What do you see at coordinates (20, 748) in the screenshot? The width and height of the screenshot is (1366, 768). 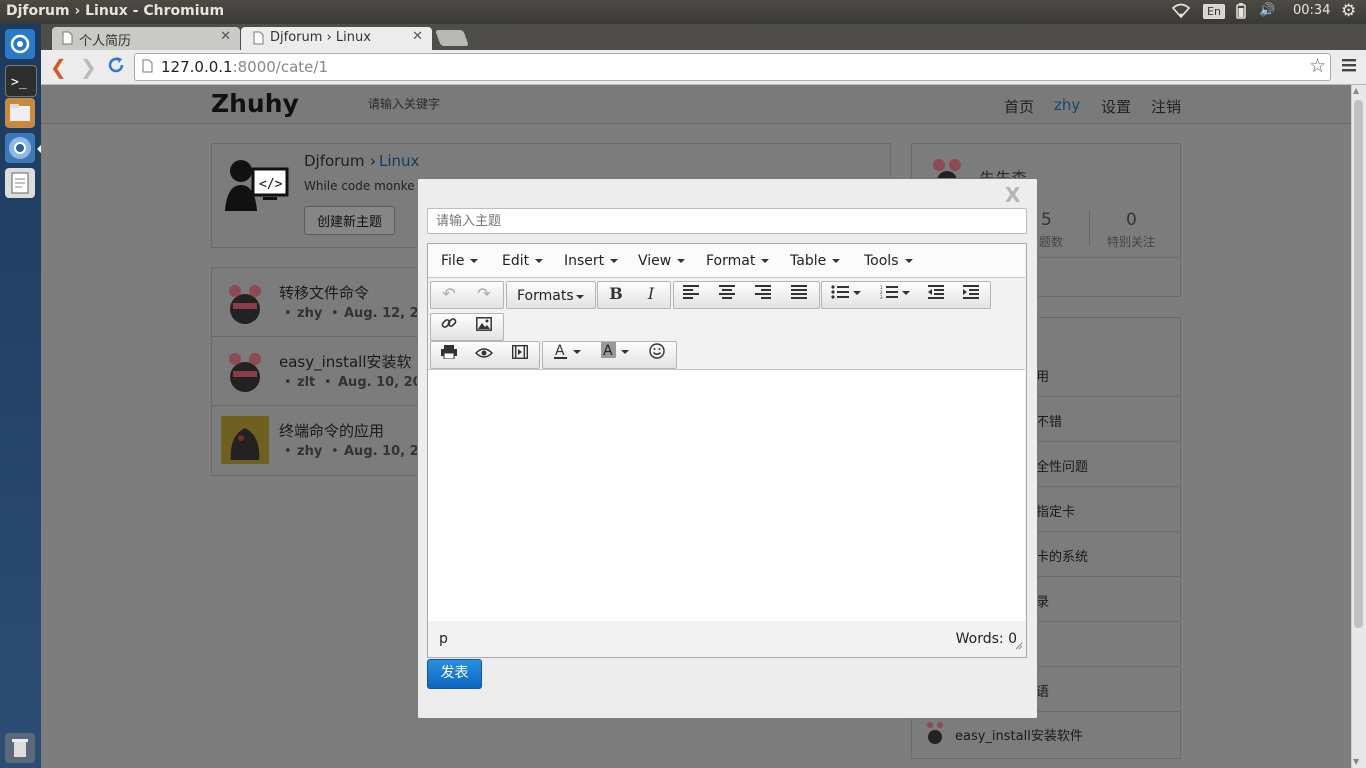 I see `trash-icon` at bounding box center [20, 748].